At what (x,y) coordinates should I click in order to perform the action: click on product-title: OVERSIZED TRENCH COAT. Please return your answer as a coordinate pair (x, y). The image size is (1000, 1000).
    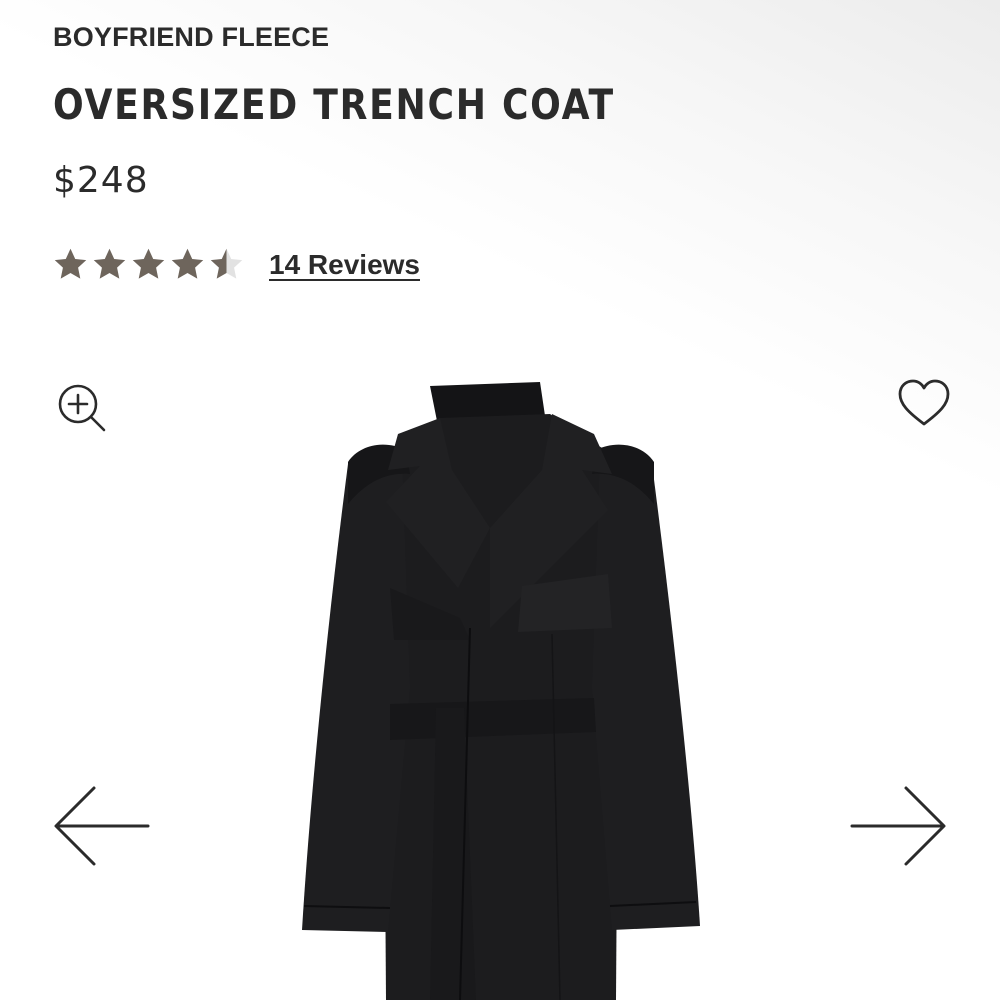
    Looking at the image, I should click on (334, 104).